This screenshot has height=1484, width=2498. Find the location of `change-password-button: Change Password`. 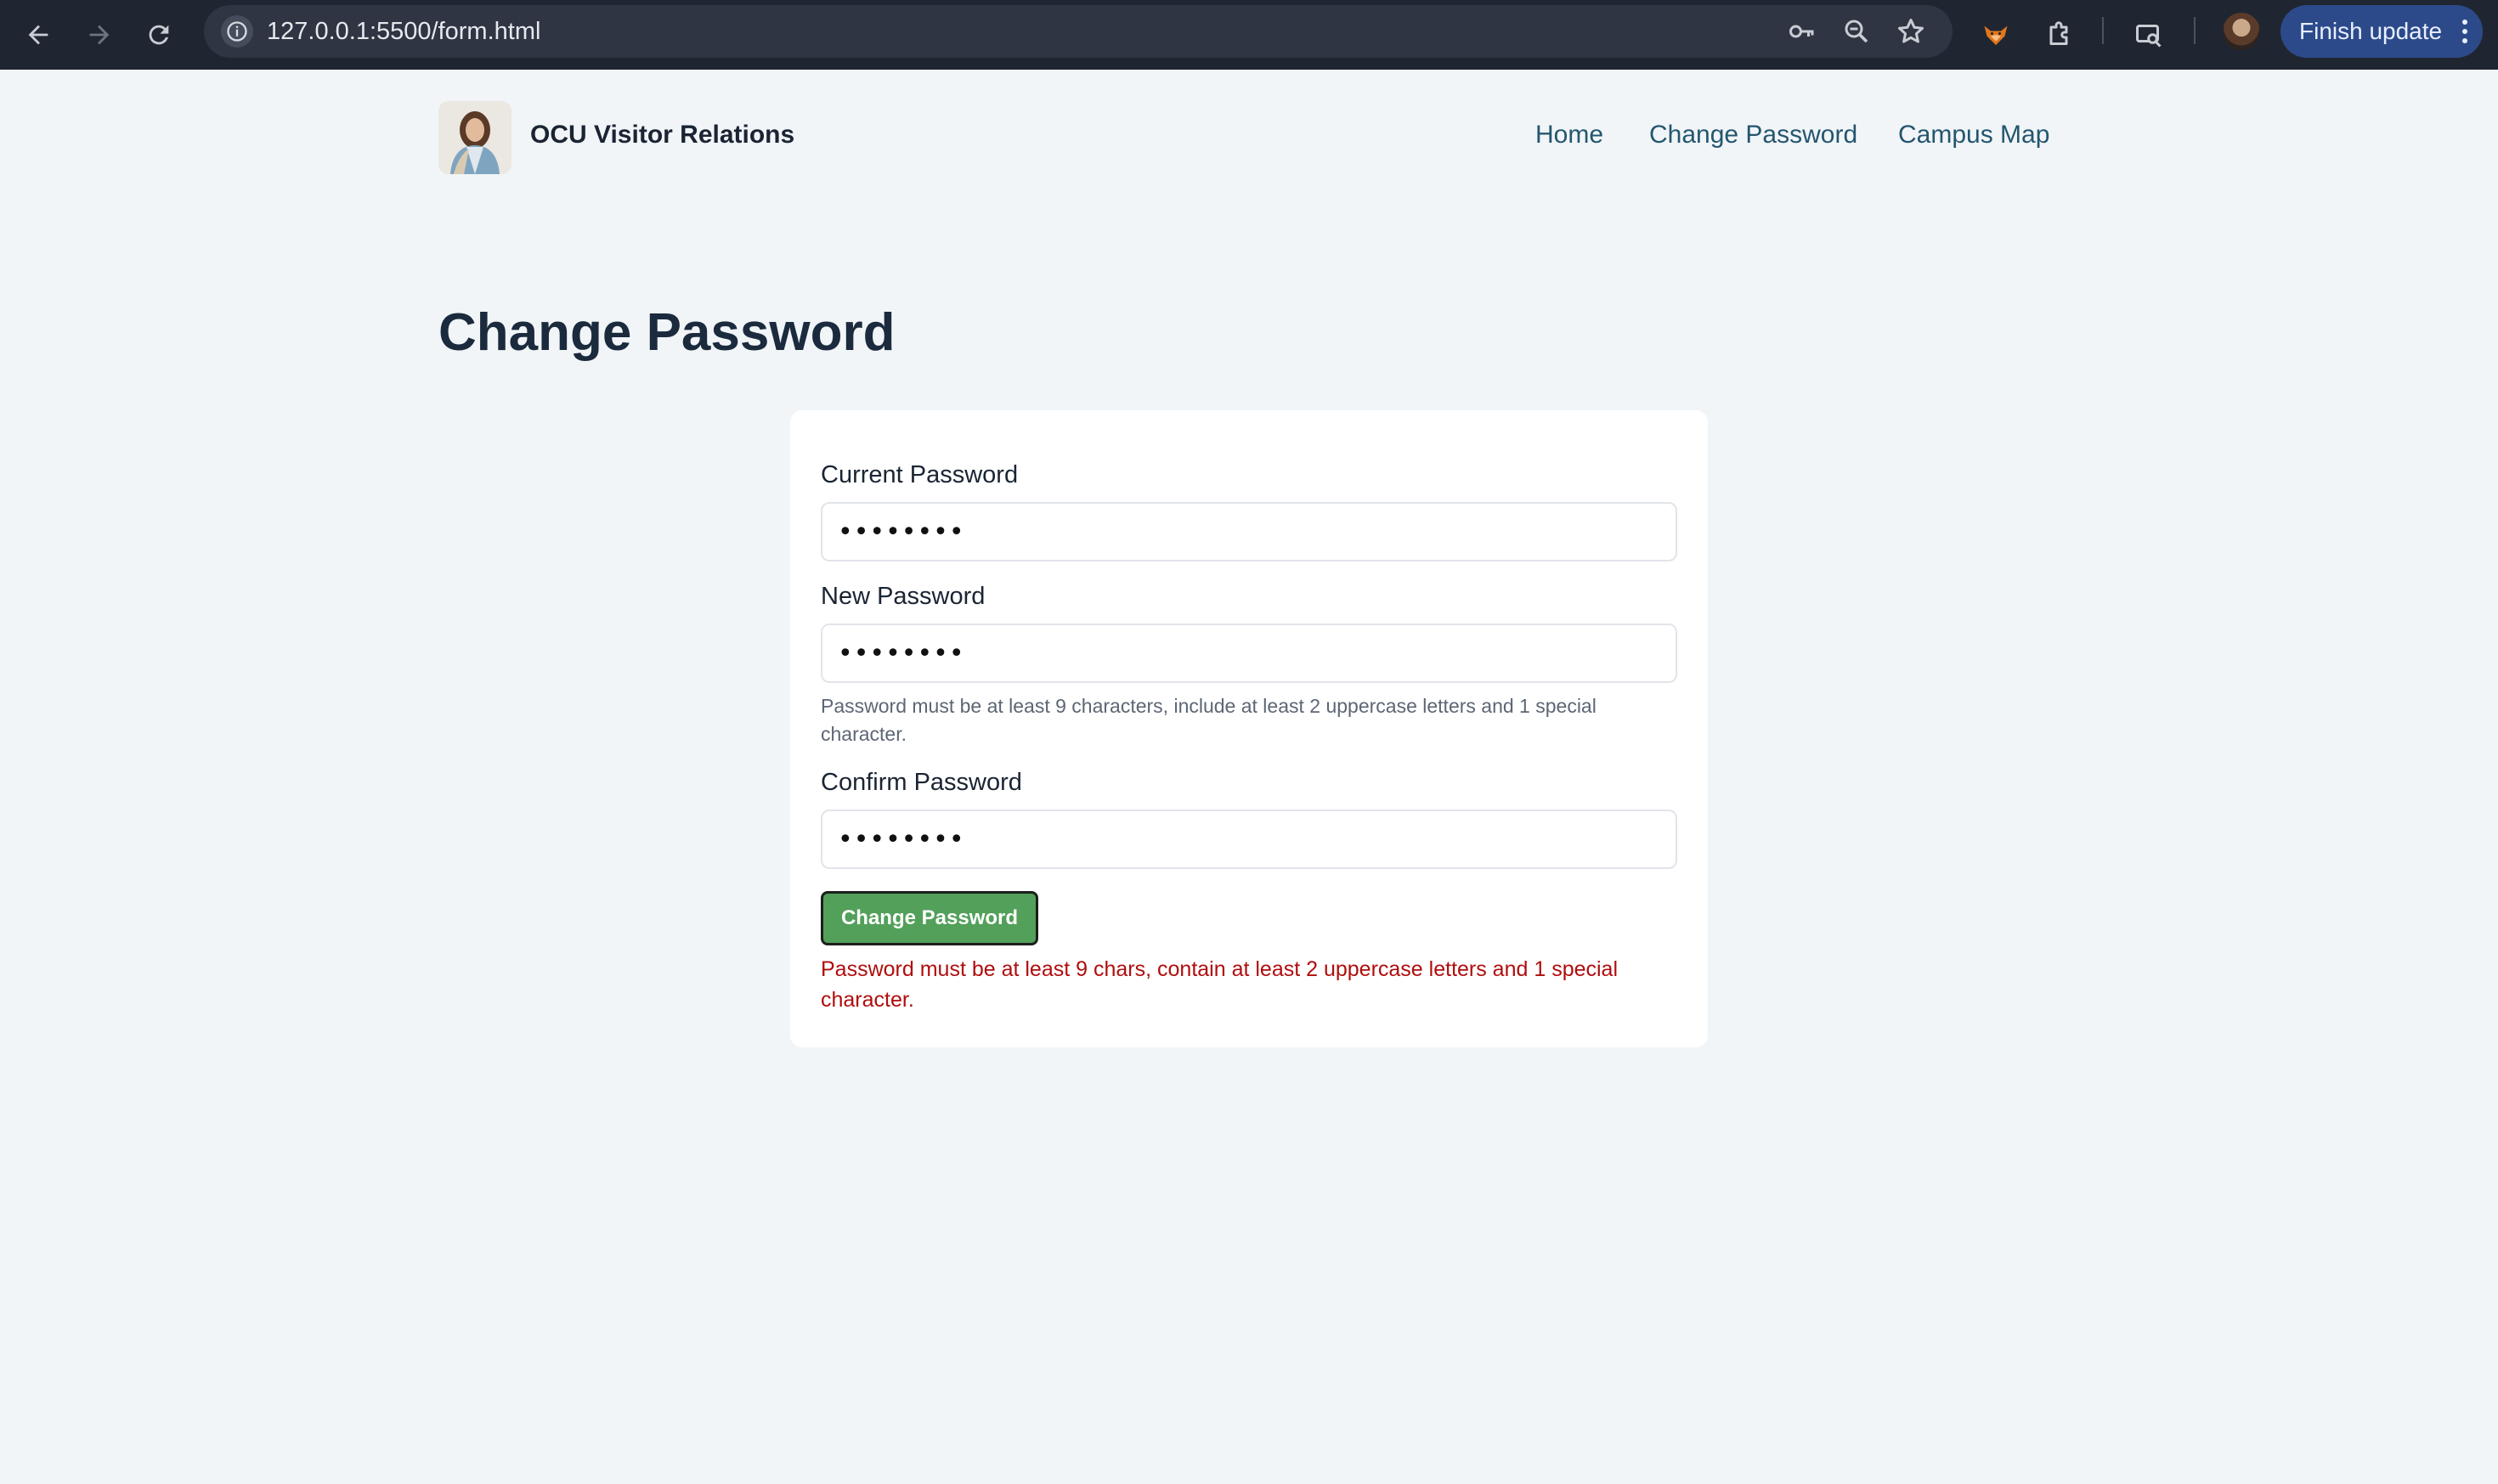

change-password-button: Change Password is located at coordinates (929, 918).